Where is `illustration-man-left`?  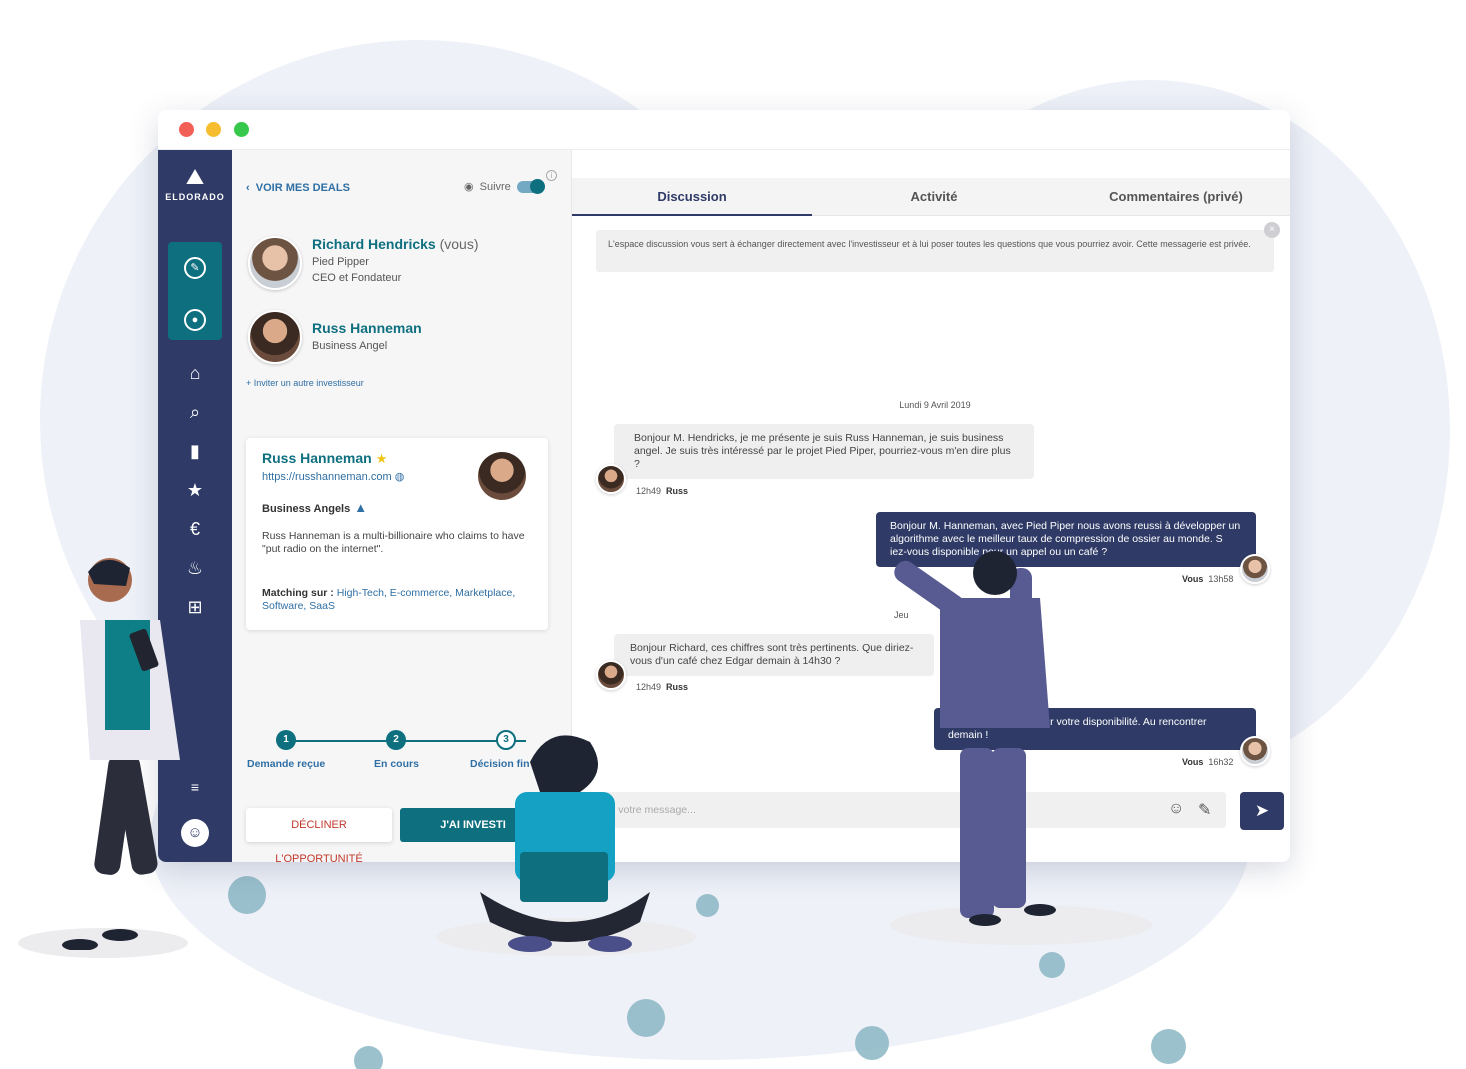
illustration-man-left is located at coordinates (121, 754).